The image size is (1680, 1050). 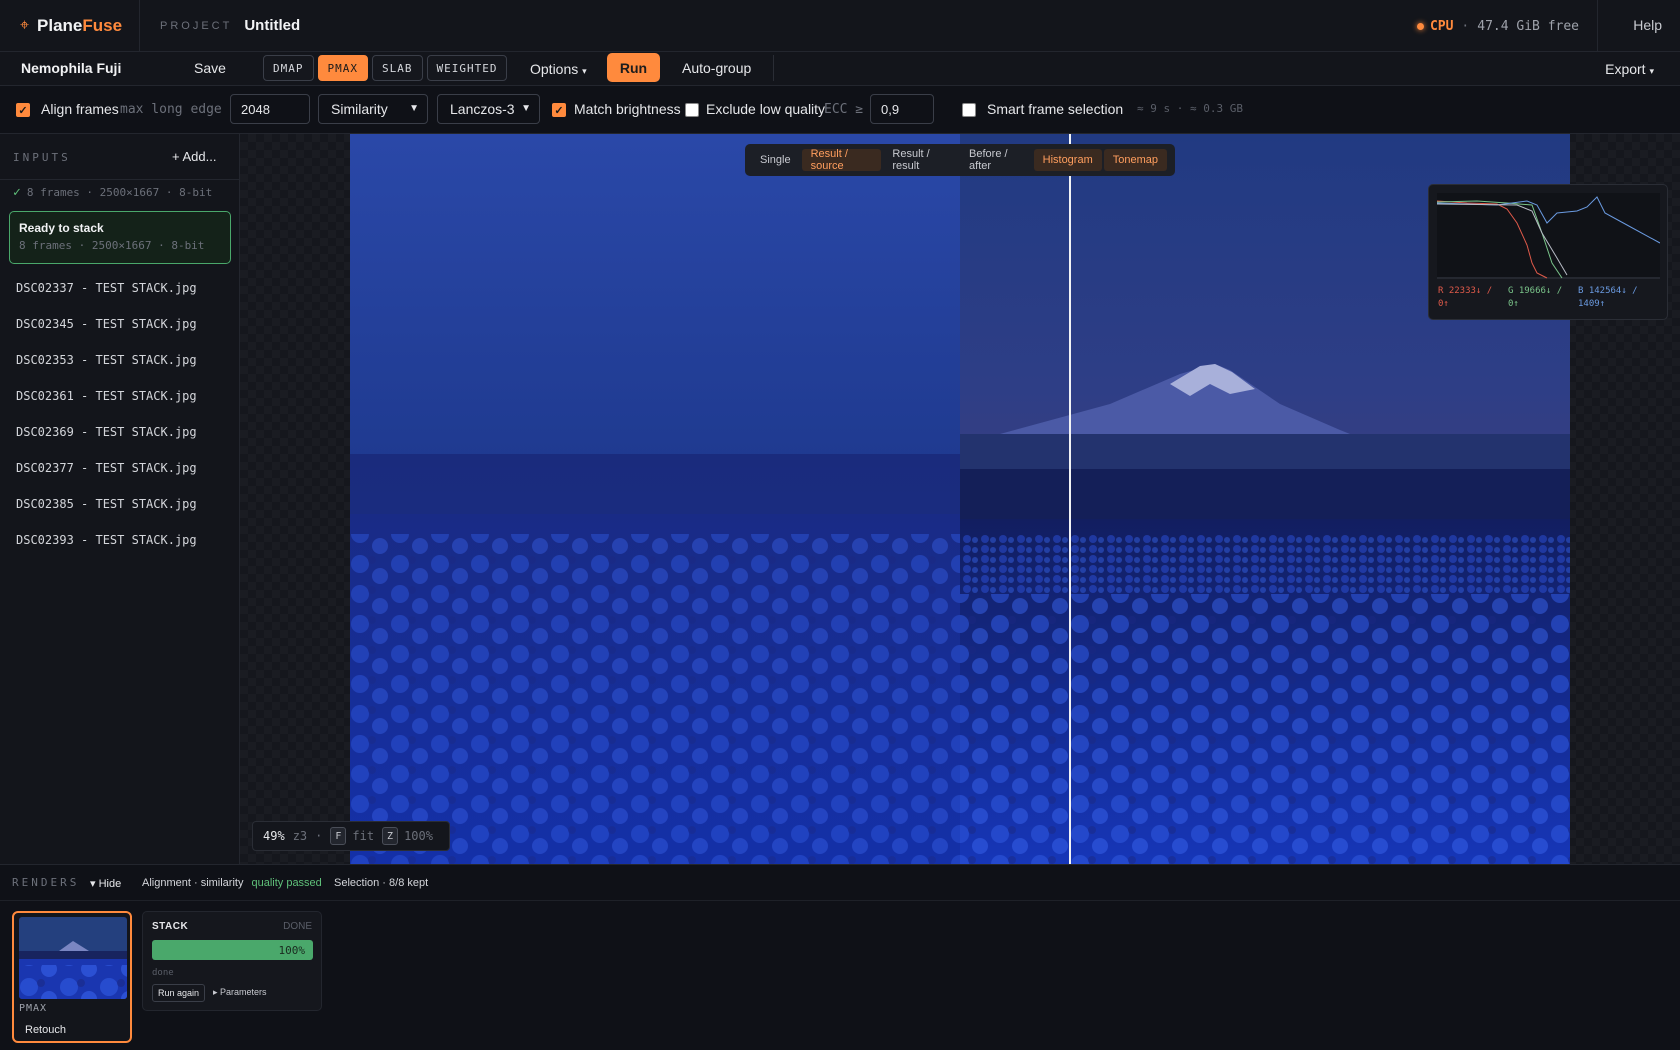 What do you see at coordinates (397, 68) in the screenshot?
I see `mode-slab-button: SLAB` at bounding box center [397, 68].